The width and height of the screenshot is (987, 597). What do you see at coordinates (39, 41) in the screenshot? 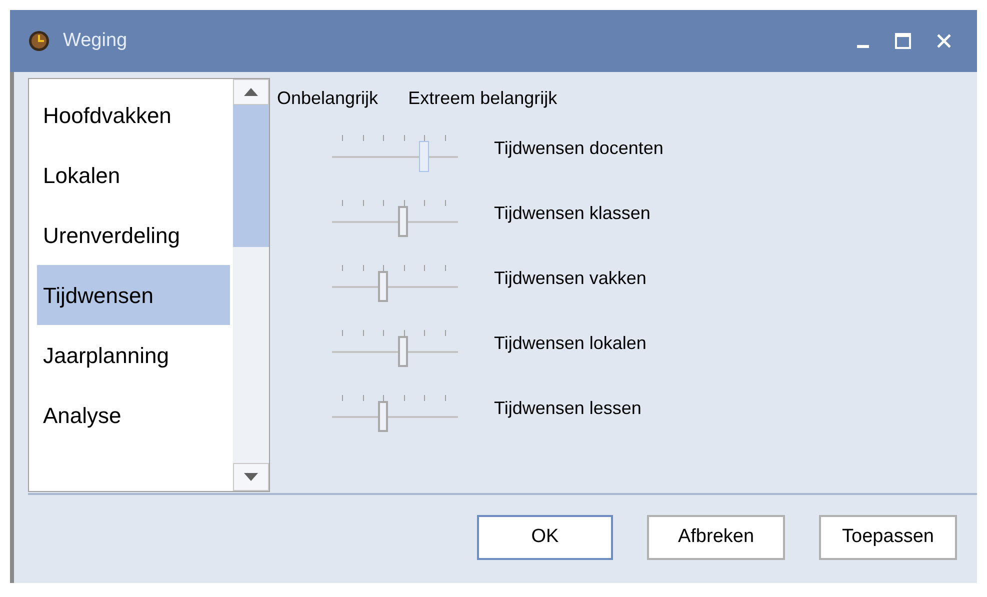
I see `clock-icon` at bounding box center [39, 41].